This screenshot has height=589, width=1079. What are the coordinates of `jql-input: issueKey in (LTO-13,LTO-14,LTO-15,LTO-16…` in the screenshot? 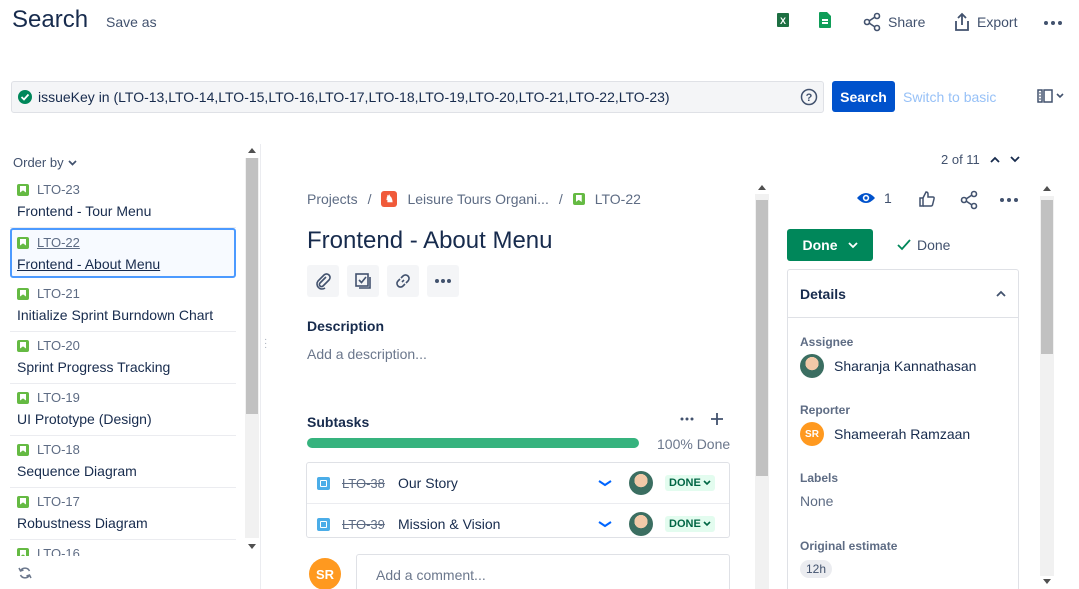 It's located at (417, 97).